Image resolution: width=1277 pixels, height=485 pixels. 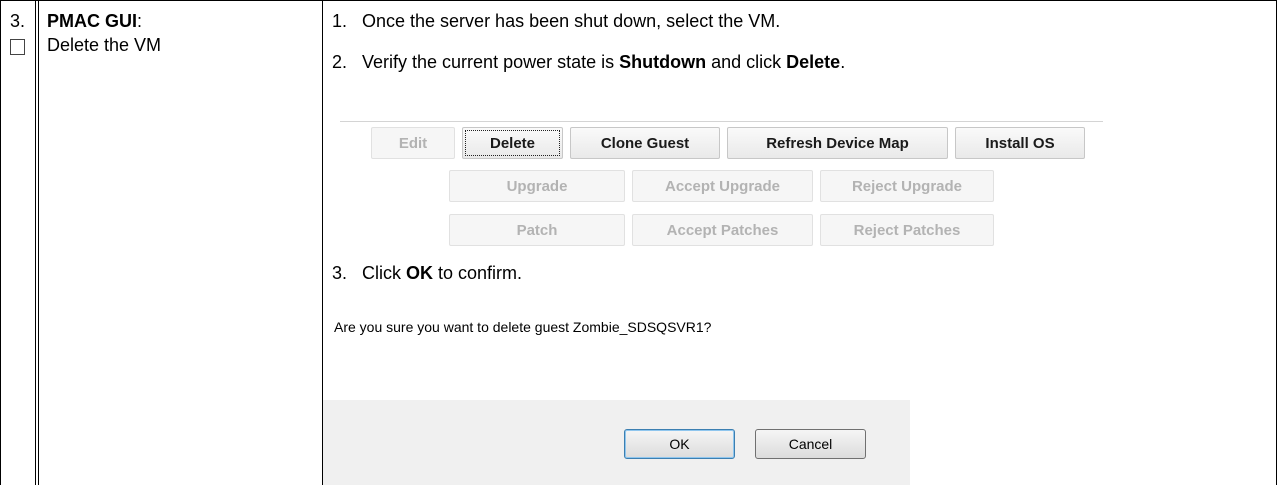 I want to click on cancel-button: Cancel, so click(x=810, y=444).